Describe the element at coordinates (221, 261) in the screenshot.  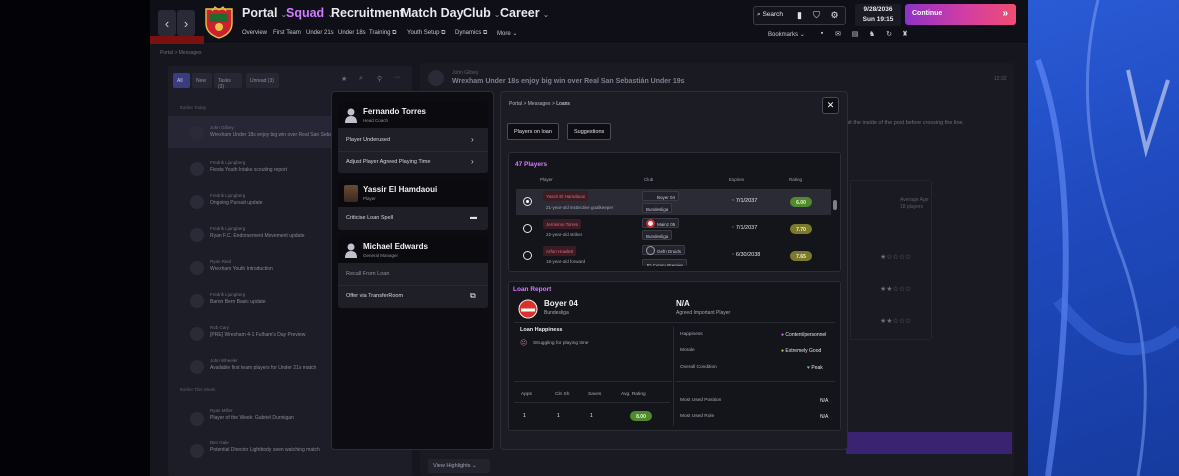
I see `message-from: Ryan Reid` at that location.